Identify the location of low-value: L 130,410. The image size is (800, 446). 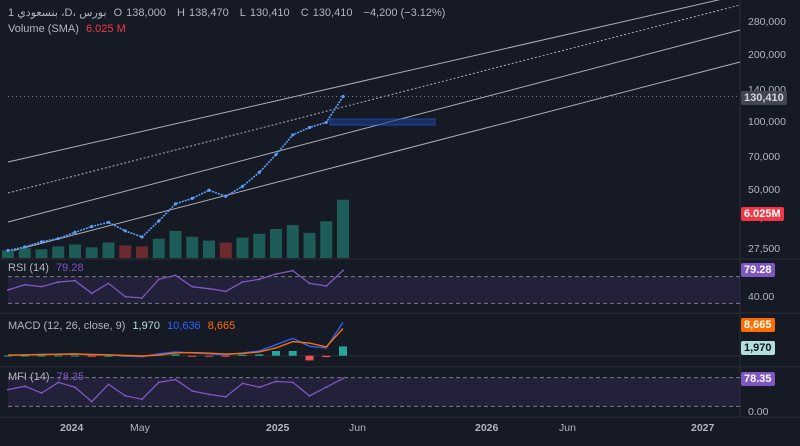
(264, 13).